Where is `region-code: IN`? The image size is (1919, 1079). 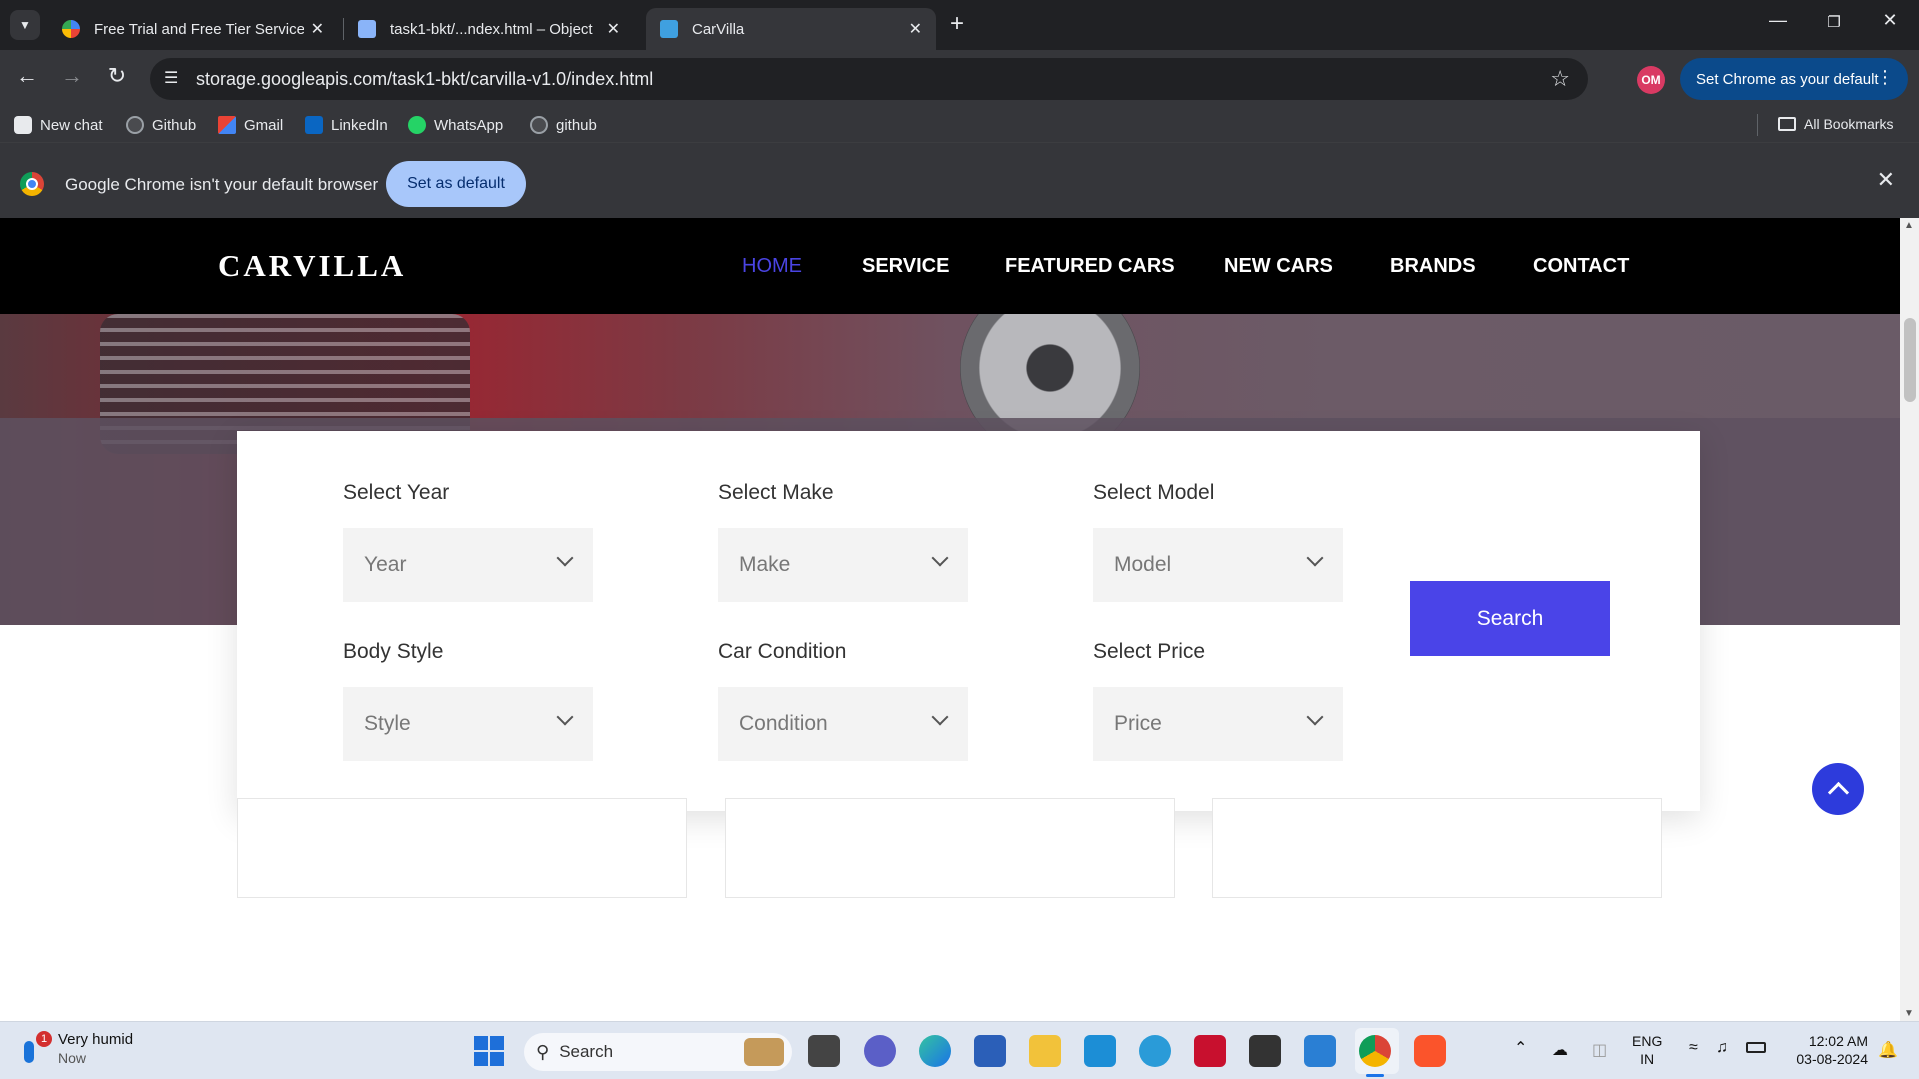 region-code: IN is located at coordinates (1647, 1059).